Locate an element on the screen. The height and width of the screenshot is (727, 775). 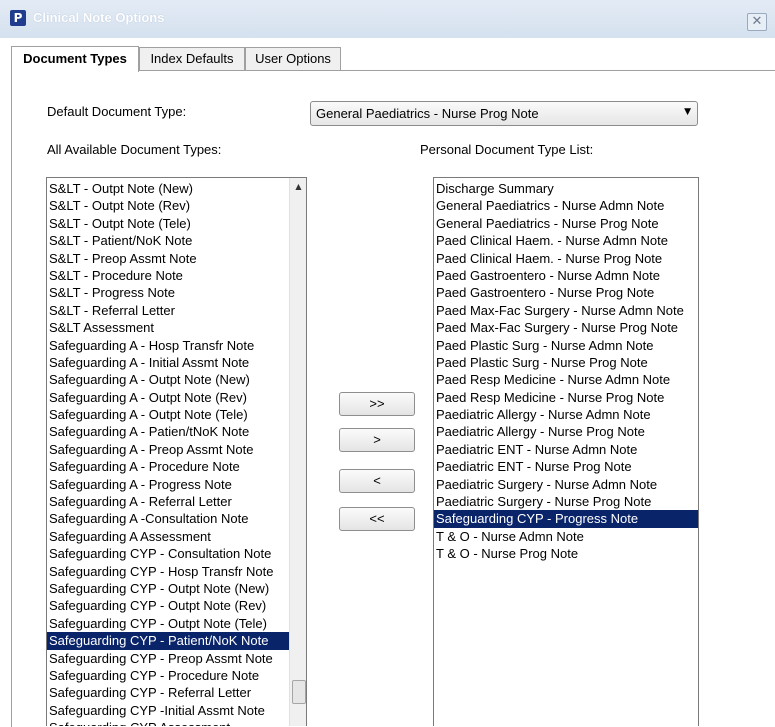
list-item: S&LT - Procedure Note is located at coordinates (168, 275).